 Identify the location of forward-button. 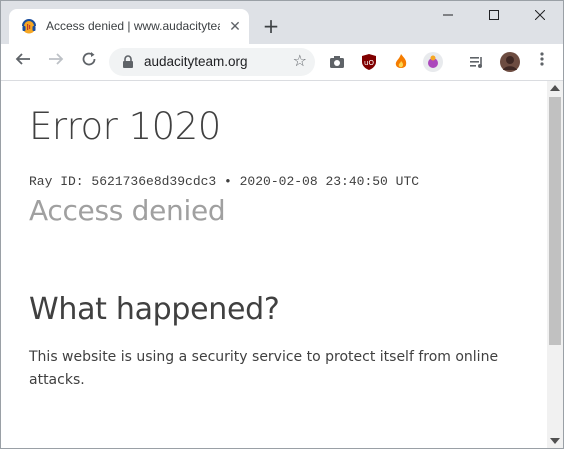
(56, 62).